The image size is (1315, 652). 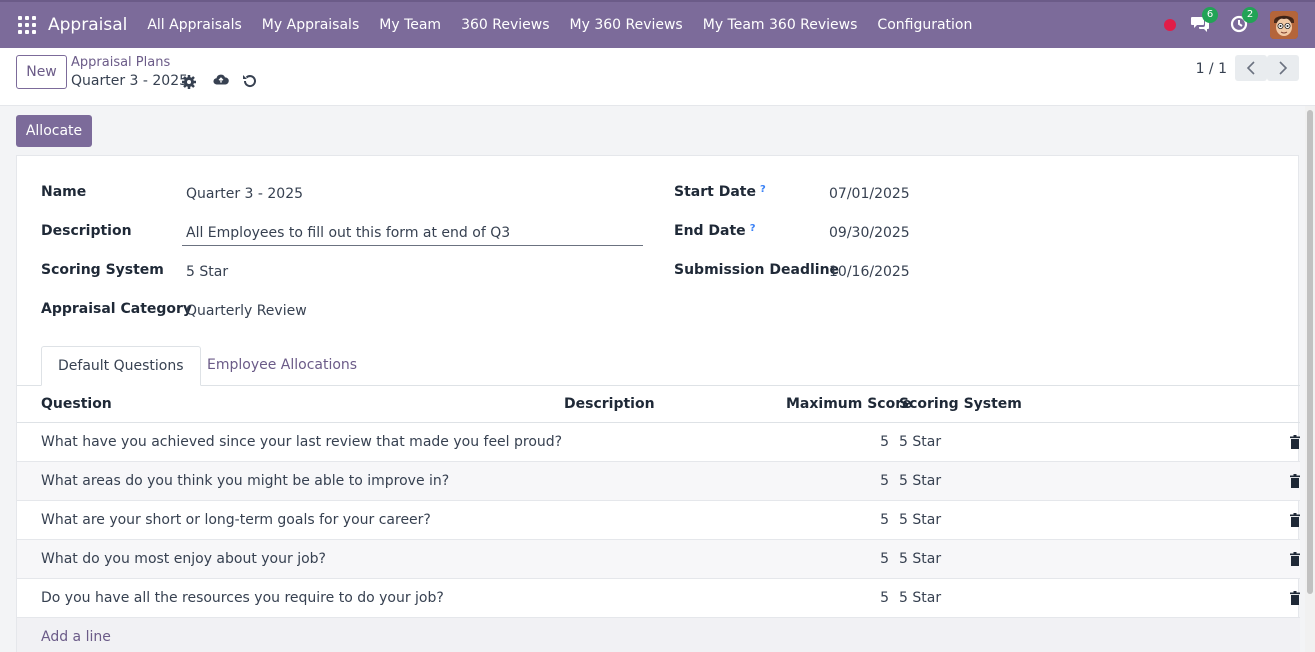 What do you see at coordinates (715, 192) in the screenshot?
I see `start-date-label-text: Start Date` at bounding box center [715, 192].